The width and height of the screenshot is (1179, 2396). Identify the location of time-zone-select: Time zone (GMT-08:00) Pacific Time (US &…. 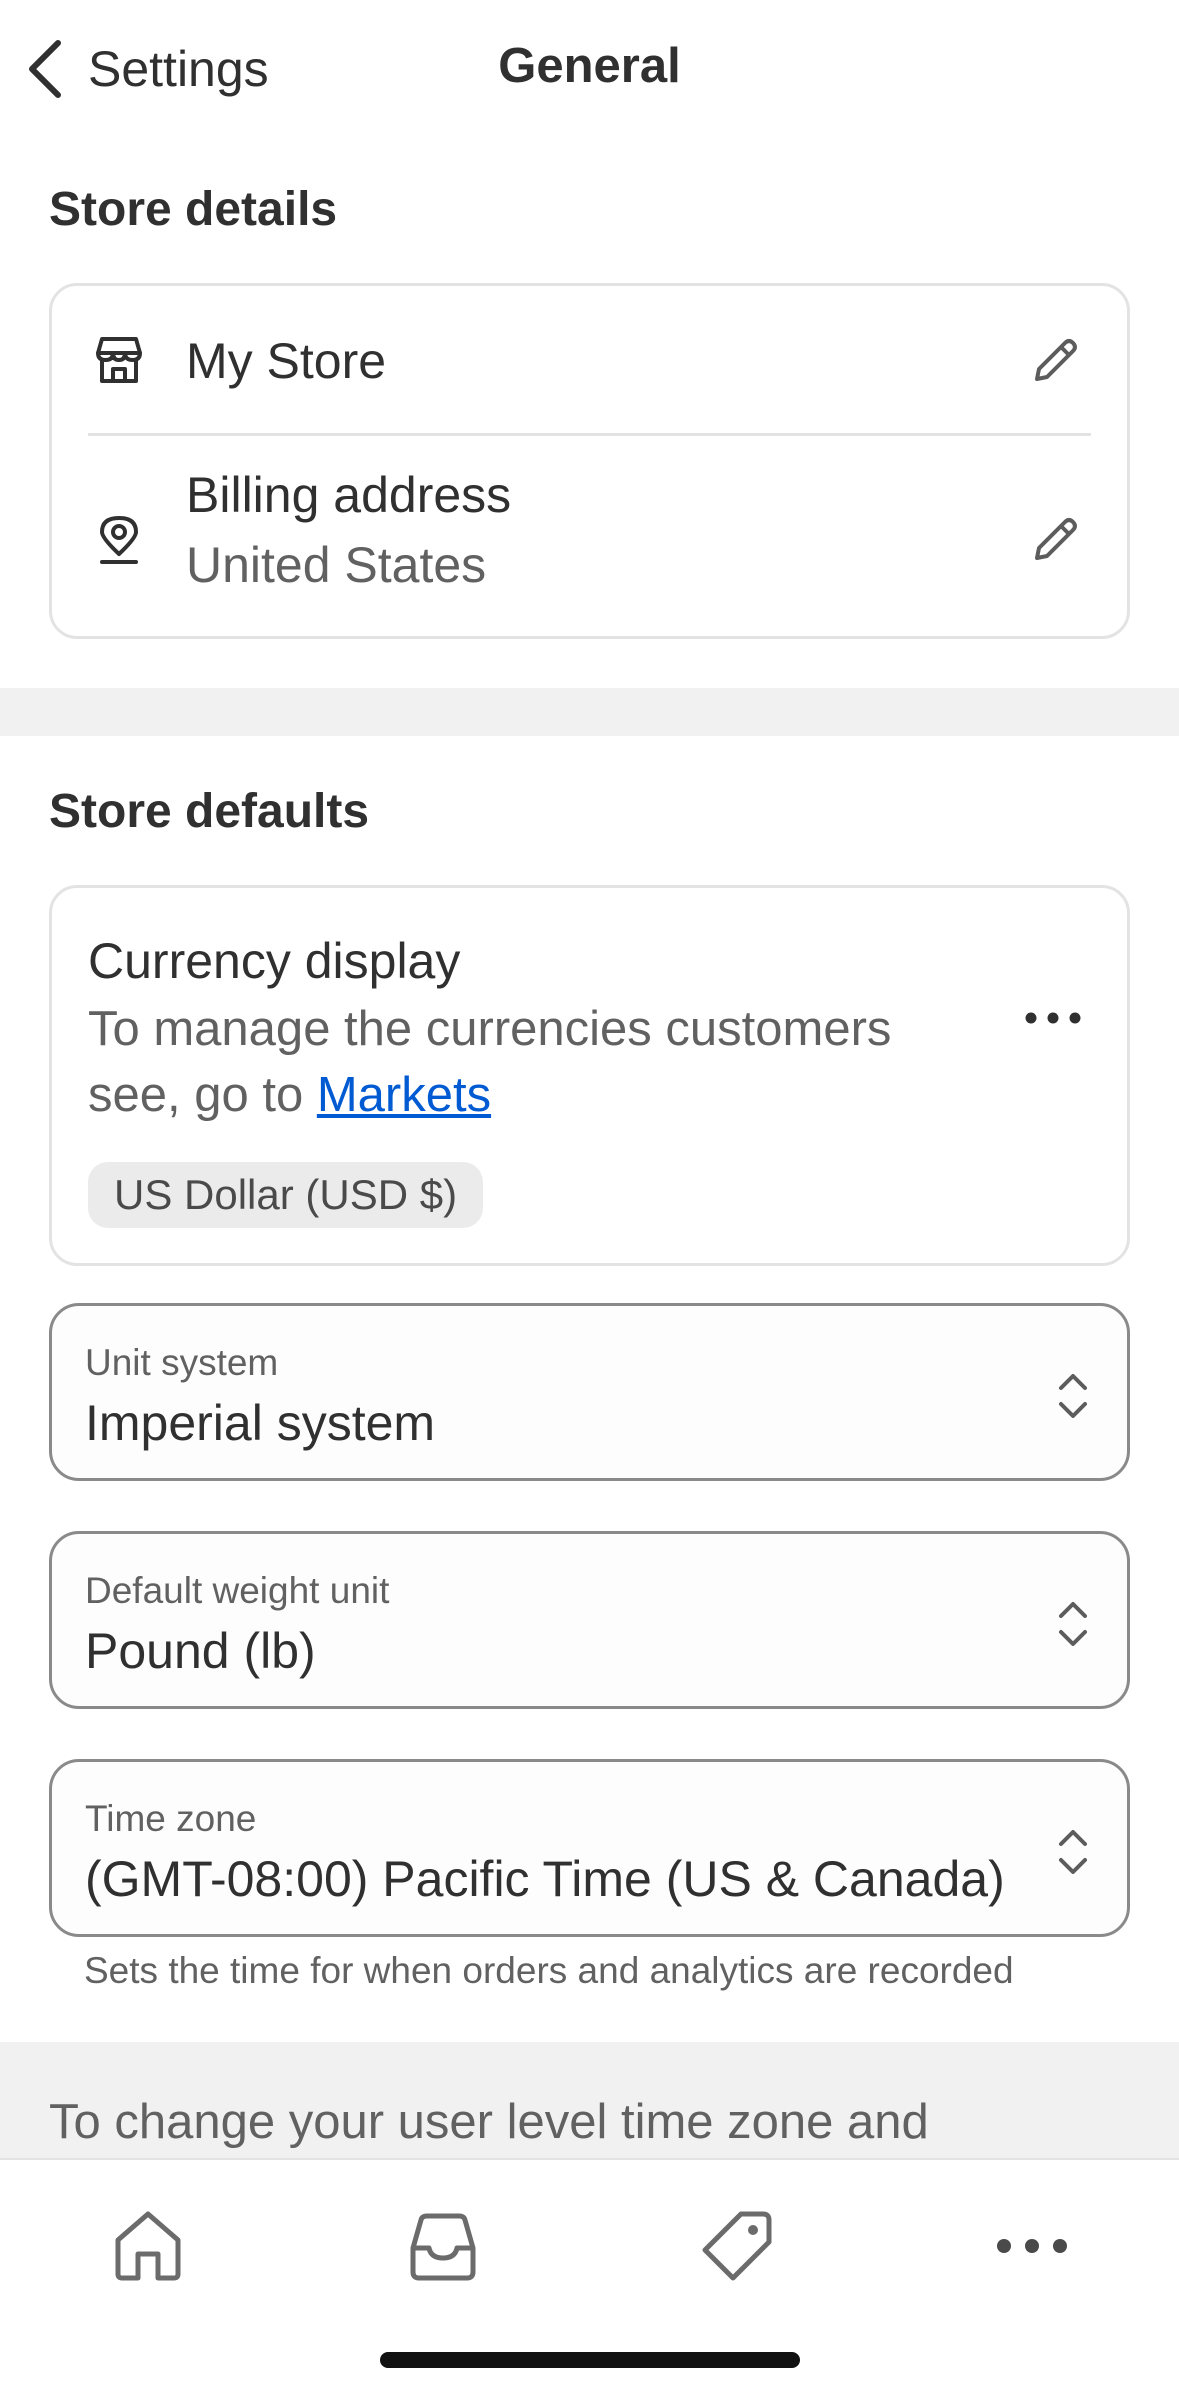
(589, 1848).